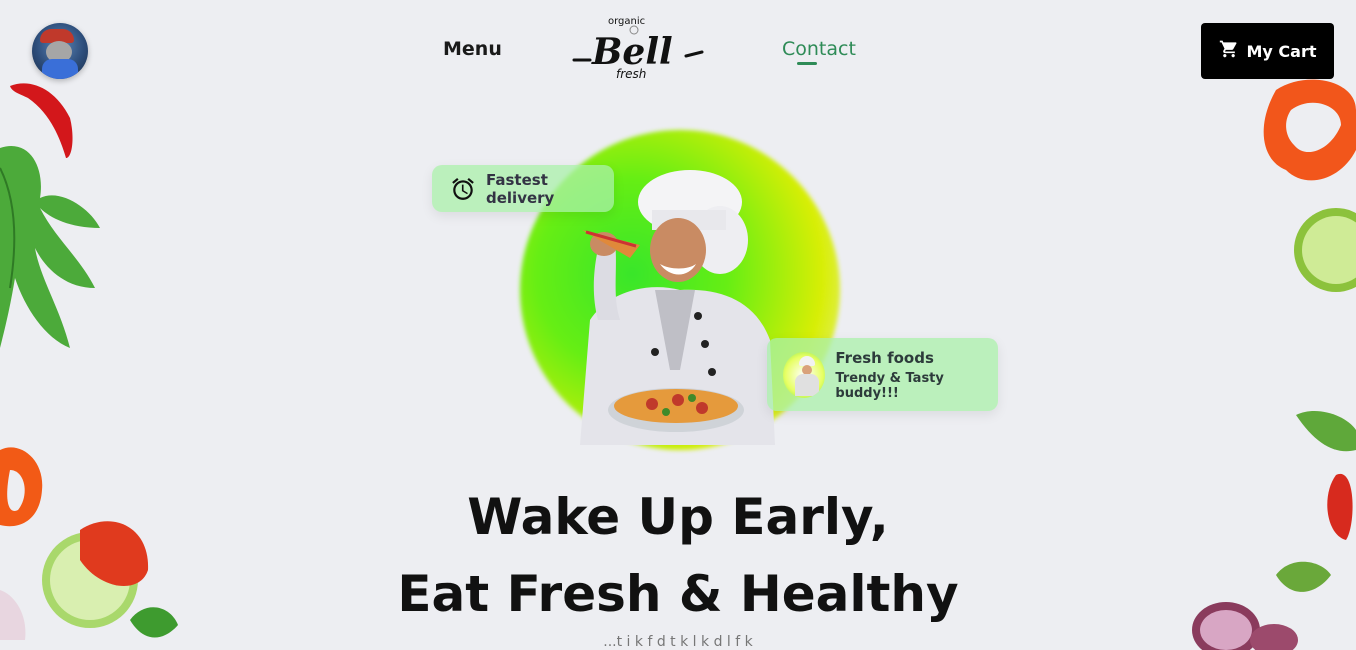 The image size is (1356, 650). Describe the element at coordinates (472, 49) in the screenshot. I see `nav-menu-link: Menu` at that location.